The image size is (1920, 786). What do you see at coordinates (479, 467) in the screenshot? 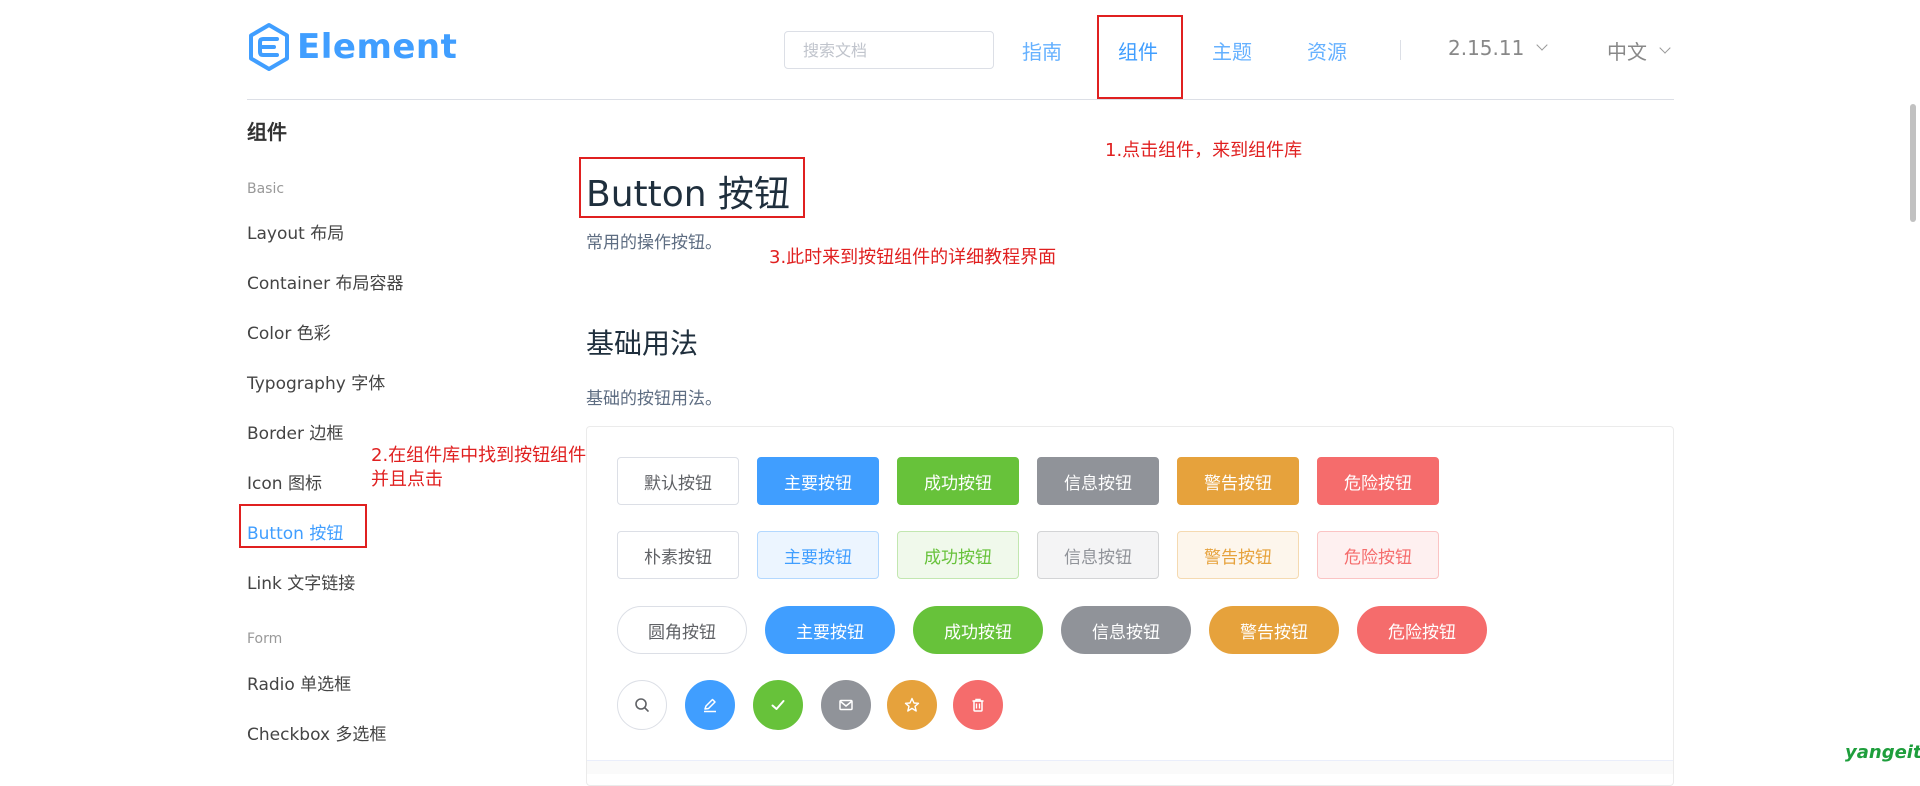
I see `annotation-step2: 2.在组件库中找到按钮组件并且点击` at bounding box center [479, 467].